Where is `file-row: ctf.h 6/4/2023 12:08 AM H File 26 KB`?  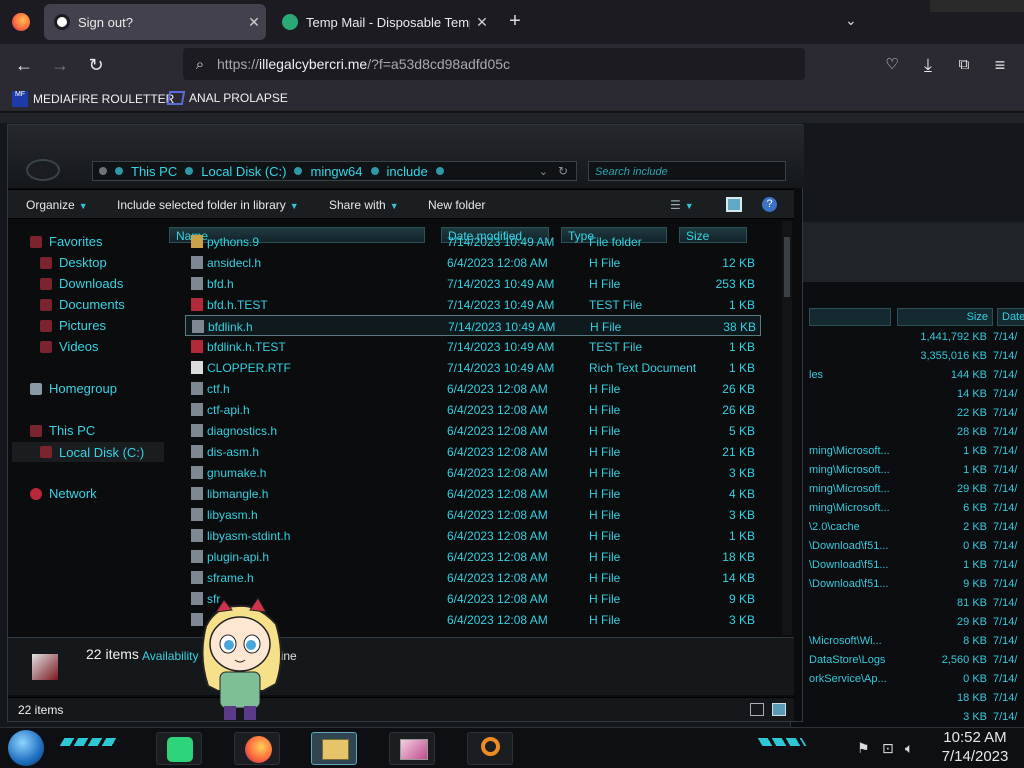 file-row: ctf.h 6/4/2023 12:08 AM H File 26 KB is located at coordinates (473, 388).